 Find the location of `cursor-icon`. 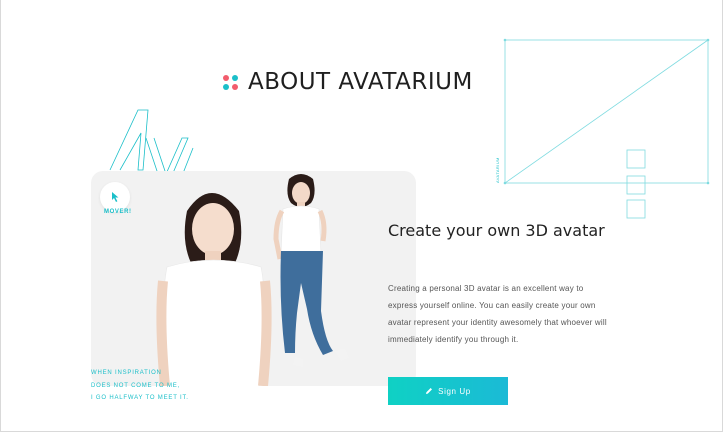

cursor-icon is located at coordinates (115, 197).